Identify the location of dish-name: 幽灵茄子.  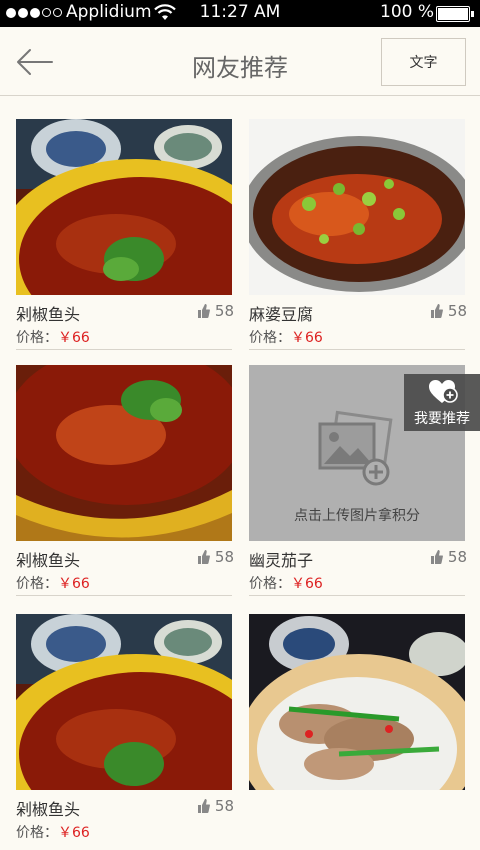
(281, 560).